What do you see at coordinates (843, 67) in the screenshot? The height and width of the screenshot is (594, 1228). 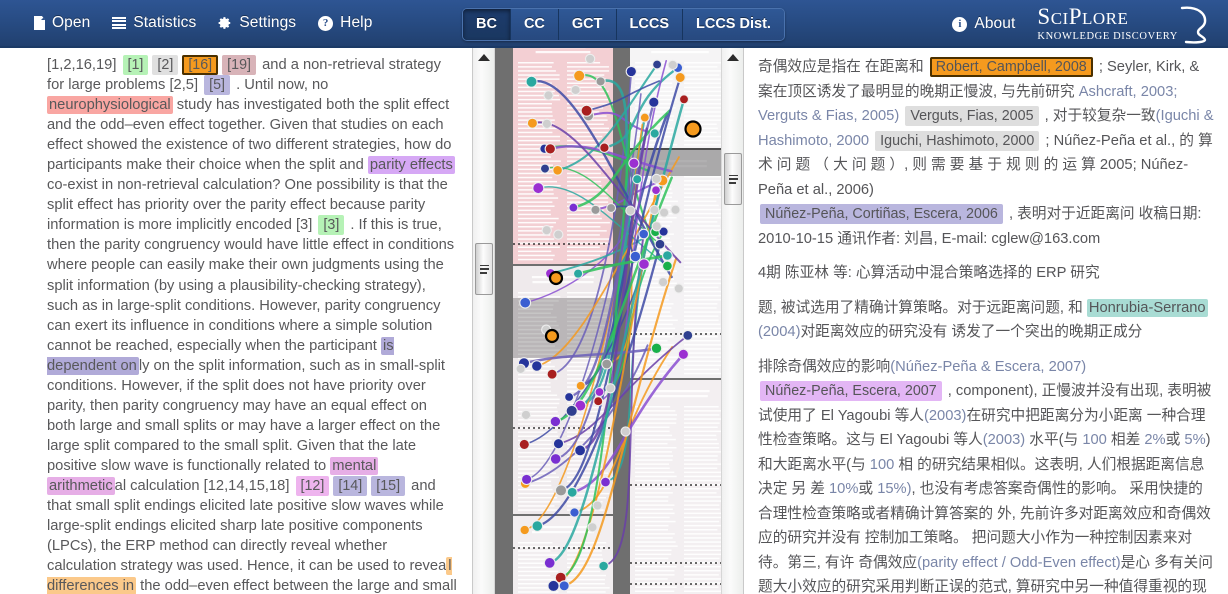 I see `body-text: 奇偶效应是指在 在距离和` at bounding box center [843, 67].